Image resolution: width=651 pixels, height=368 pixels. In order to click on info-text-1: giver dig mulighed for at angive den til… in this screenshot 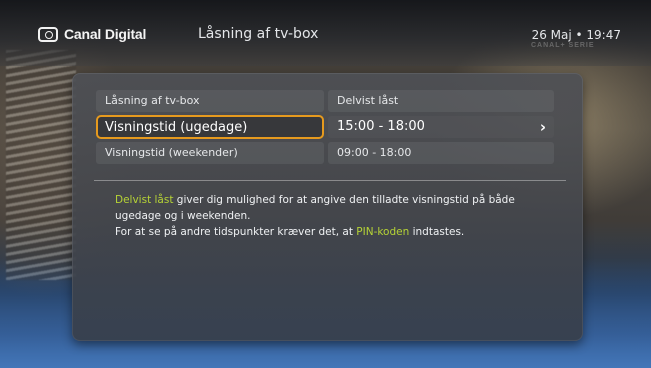, I will do `click(315, 208)`.